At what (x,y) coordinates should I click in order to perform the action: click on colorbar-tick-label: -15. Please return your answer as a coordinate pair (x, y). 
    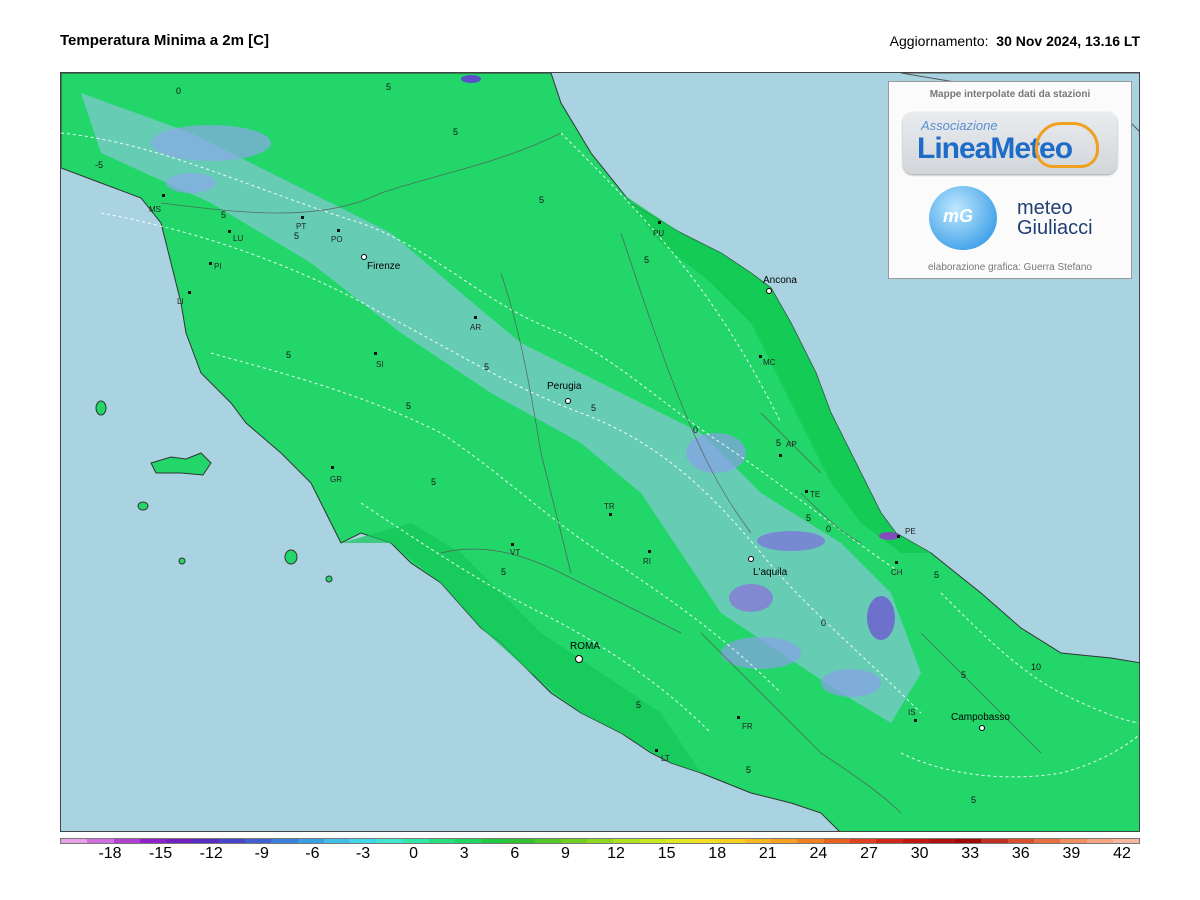
    Looking at the image, I should click on (161, 853).